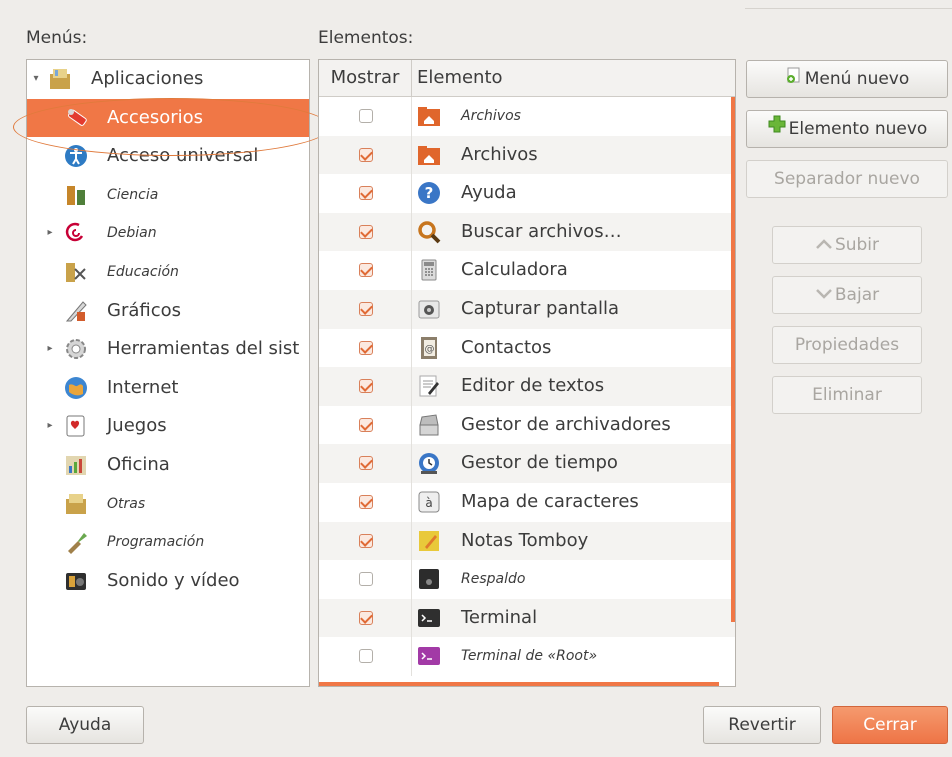 The image size is (952, 757). Describe the element at coordinates (168, 195) in the screenshot. I see `menu-item-ciencia: Ciencia` at that location.